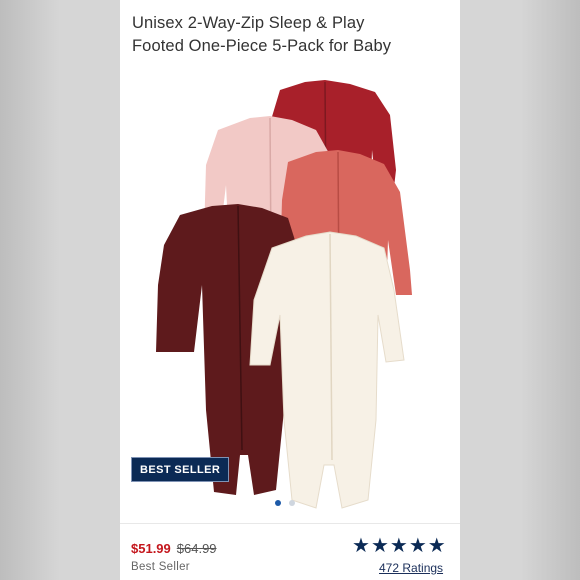 This screenshot has width=580, height=580. I want to click on original-price: $64.99, so click(196, 548).